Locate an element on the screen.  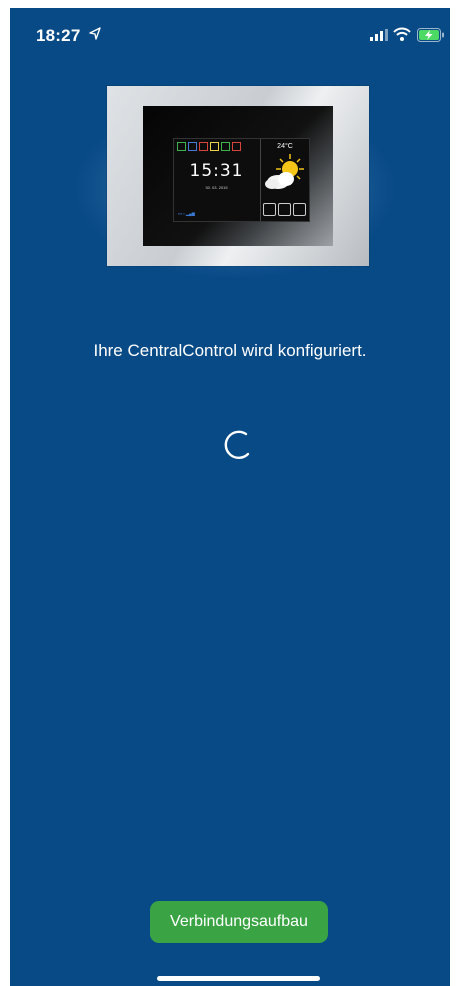
device-buttons is located at coordinates (284, 209).